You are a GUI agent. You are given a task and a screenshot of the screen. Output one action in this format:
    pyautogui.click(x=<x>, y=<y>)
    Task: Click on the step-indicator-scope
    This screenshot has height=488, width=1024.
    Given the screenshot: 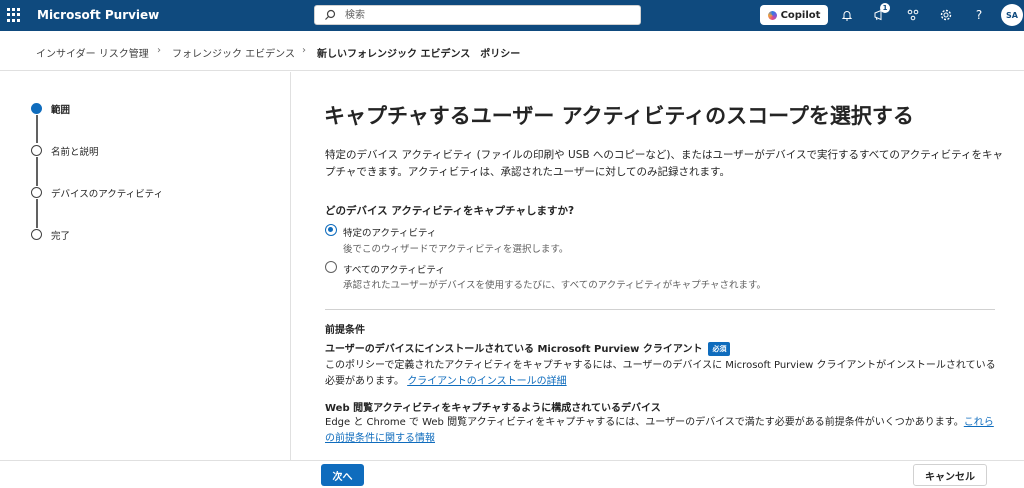 What is the action you would take?
    pyautogui.click(x=36, y=108)
    